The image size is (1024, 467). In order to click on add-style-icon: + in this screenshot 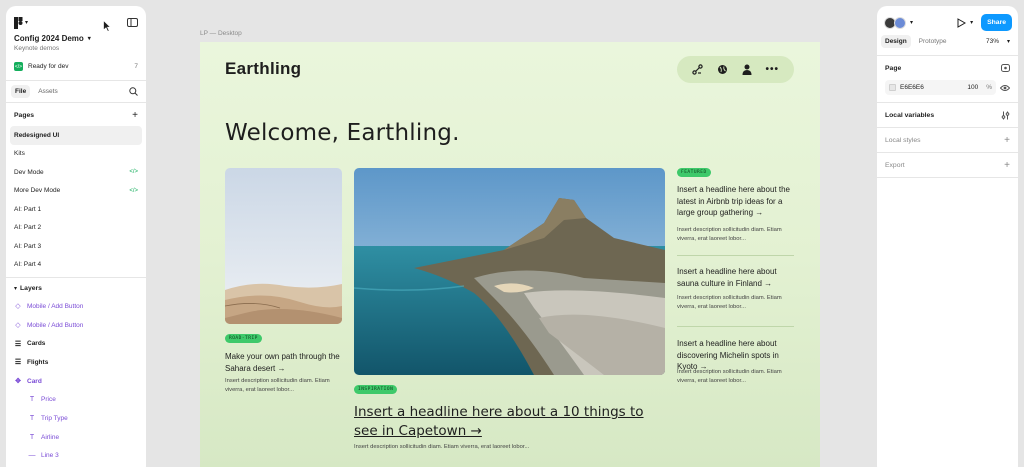, I will do `click(1007, 140)`.